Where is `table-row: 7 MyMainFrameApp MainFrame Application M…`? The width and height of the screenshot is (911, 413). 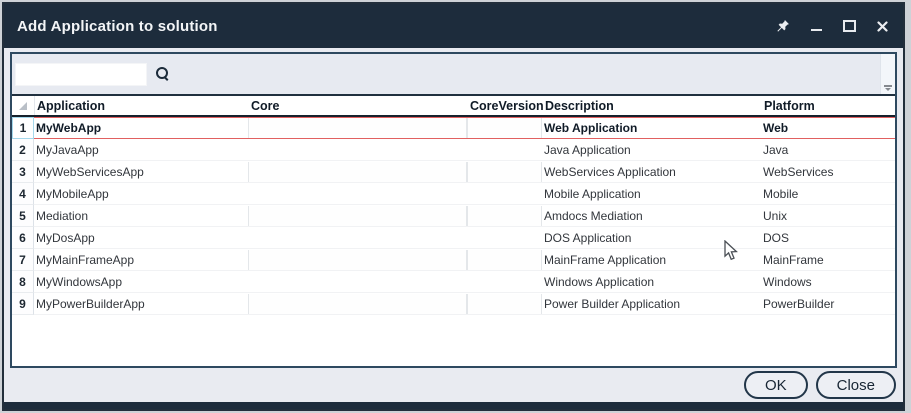
table-row: 7 MyMainFrameApp MainFrame Application M… is located at coordinates (453, 260).